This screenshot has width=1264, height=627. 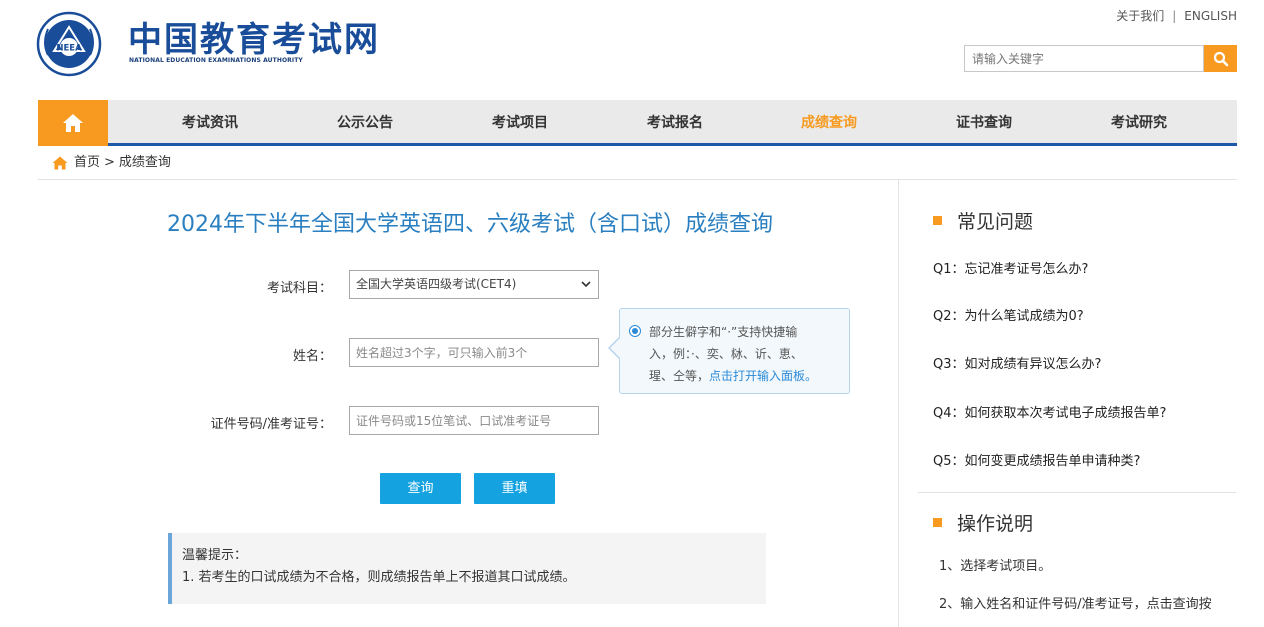 I want to click on id-number-input, so click(x=474, y=420).